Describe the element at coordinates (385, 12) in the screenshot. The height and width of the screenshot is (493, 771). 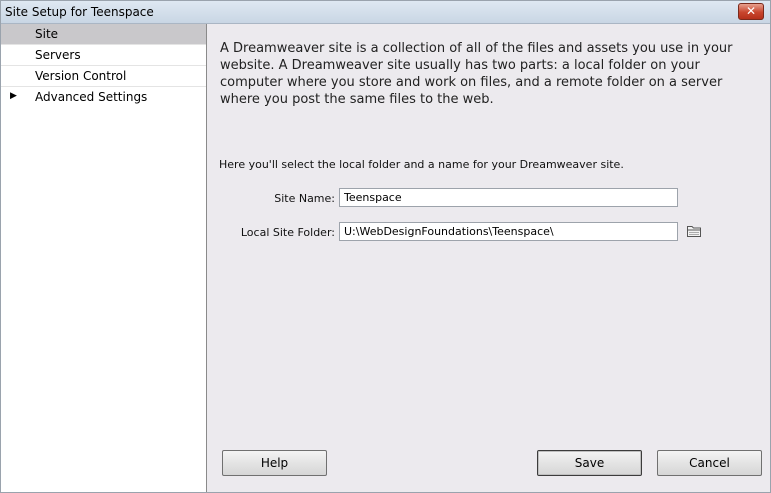
I see `title-bar: Site Setup for Teenspace ✕` at that location.